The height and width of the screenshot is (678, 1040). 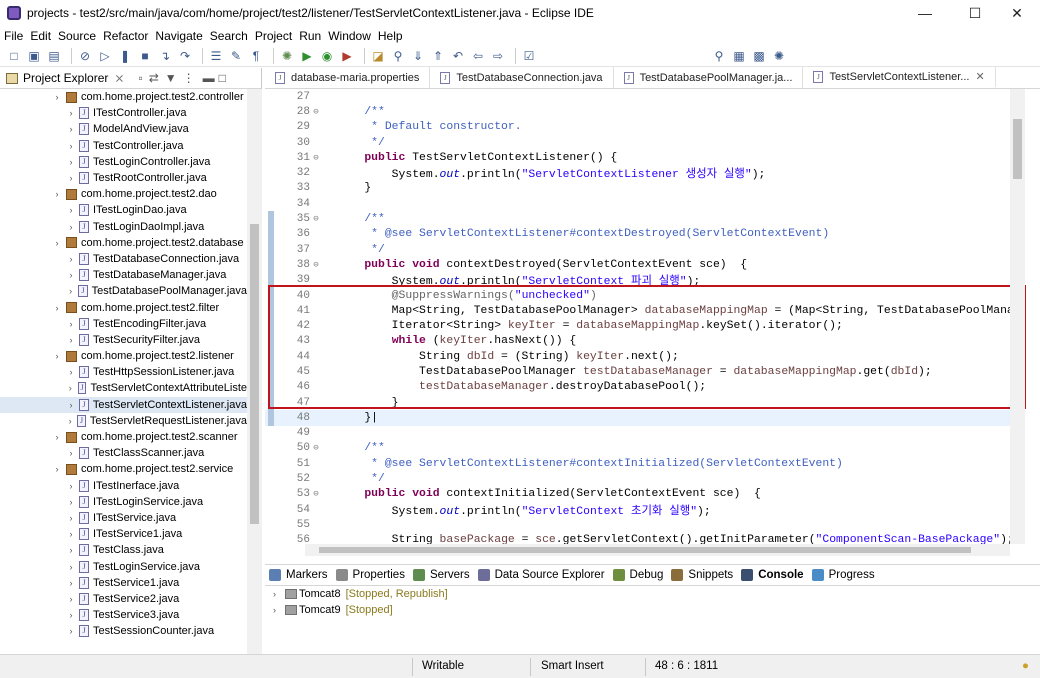 What do you see at coordinates (645, 524) in the screenshot?
I see `code-line: 55` at bounding box center [645, 524].